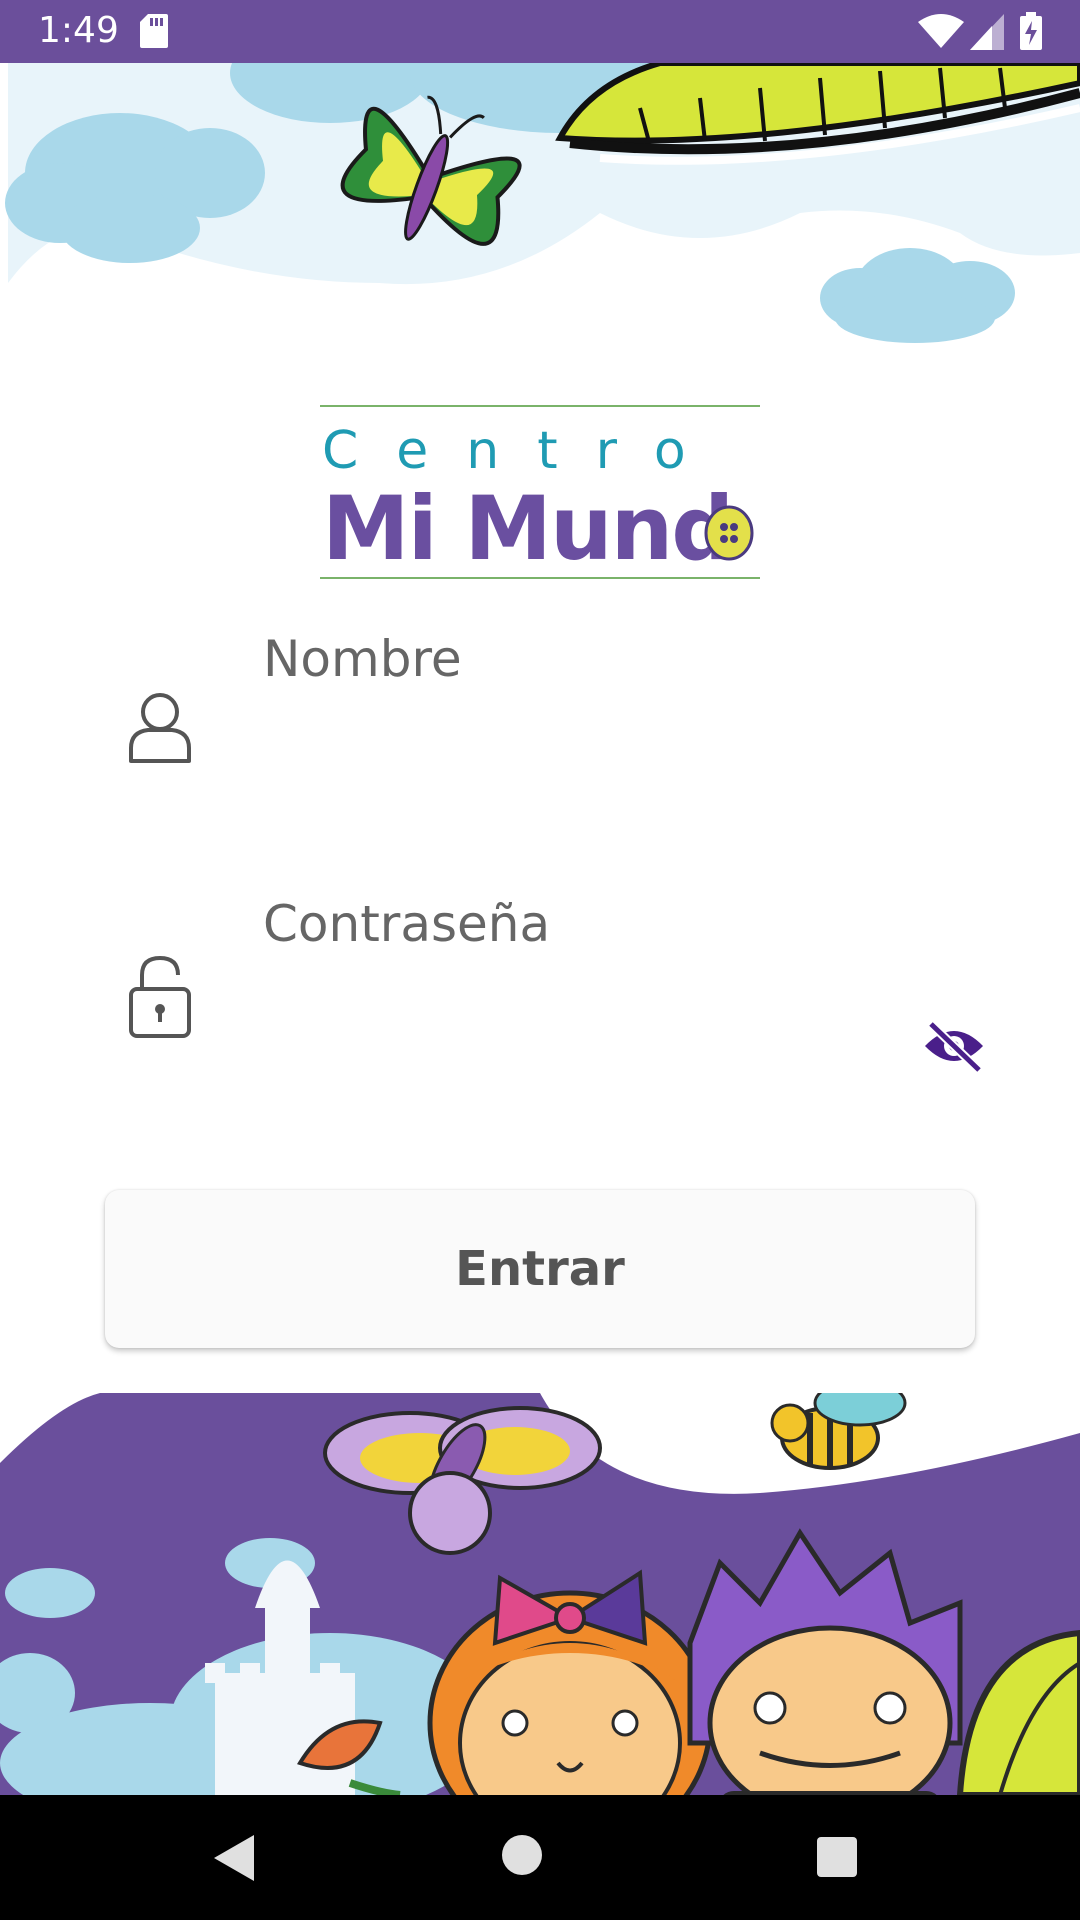 The image size is (1080, 1920). What do you see at coordinates (837, 1859) in the screenshot?
I see `recents-icon` at bounding box center [837, 1859].